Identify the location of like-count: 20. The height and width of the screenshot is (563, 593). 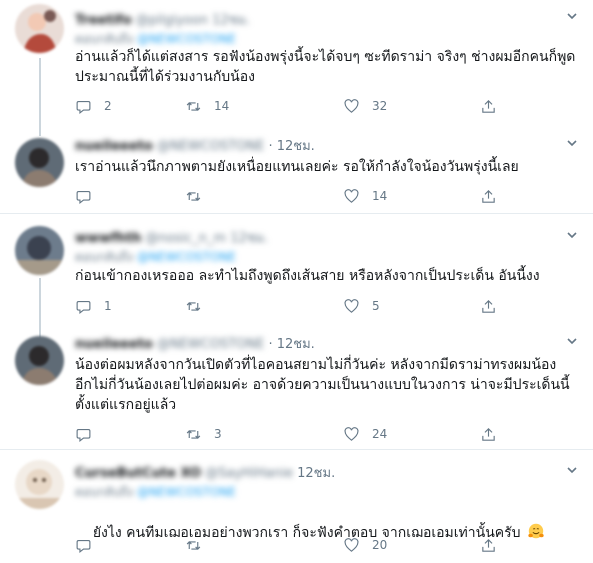
(380, 545).